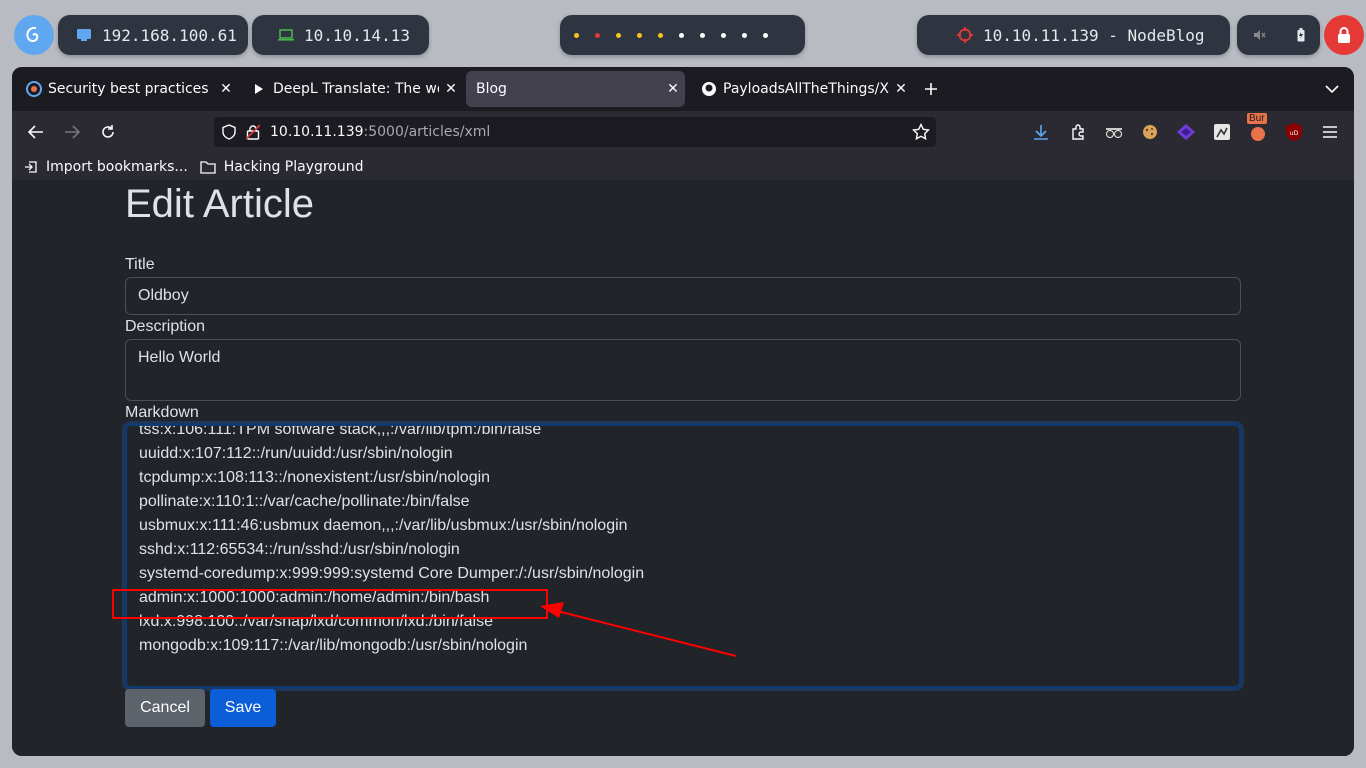 This screenshot has width=1366, height=768. I want to click on markdown-label: Markdown, so click(162, 412).